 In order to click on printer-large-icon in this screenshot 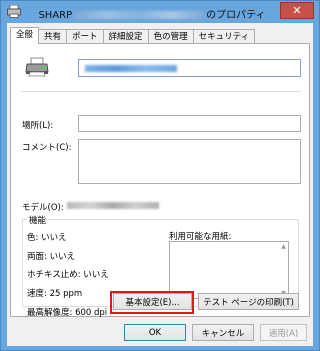, I will do `click(37, 67)`.